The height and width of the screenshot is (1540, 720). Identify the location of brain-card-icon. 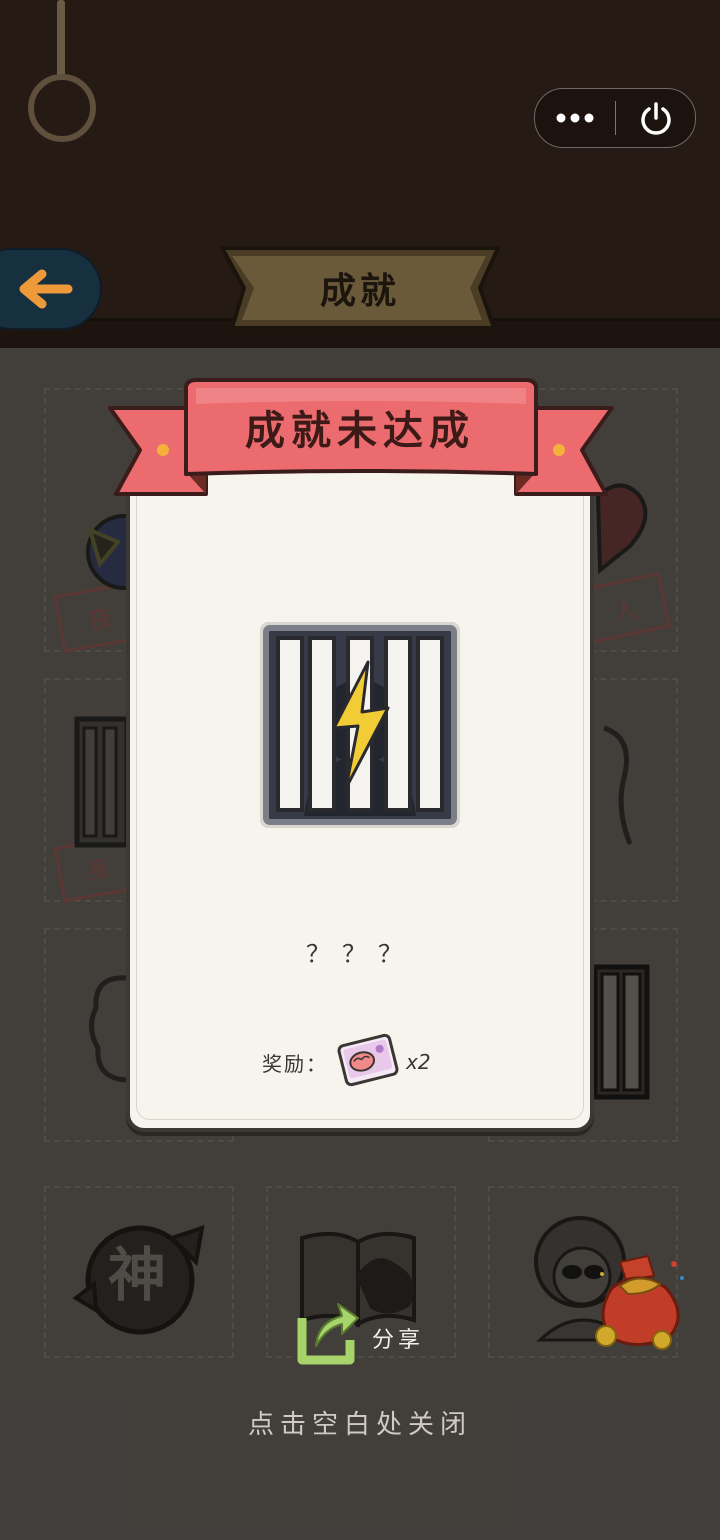
(368, 1060).